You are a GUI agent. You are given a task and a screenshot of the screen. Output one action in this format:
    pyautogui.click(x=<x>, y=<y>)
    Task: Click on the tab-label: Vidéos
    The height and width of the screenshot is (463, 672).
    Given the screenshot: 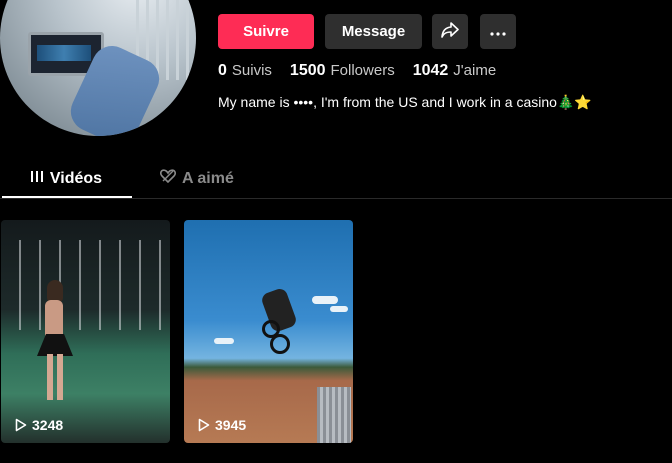 What is the action you would take?
    pyautogui.click(x=76, y=178)
    